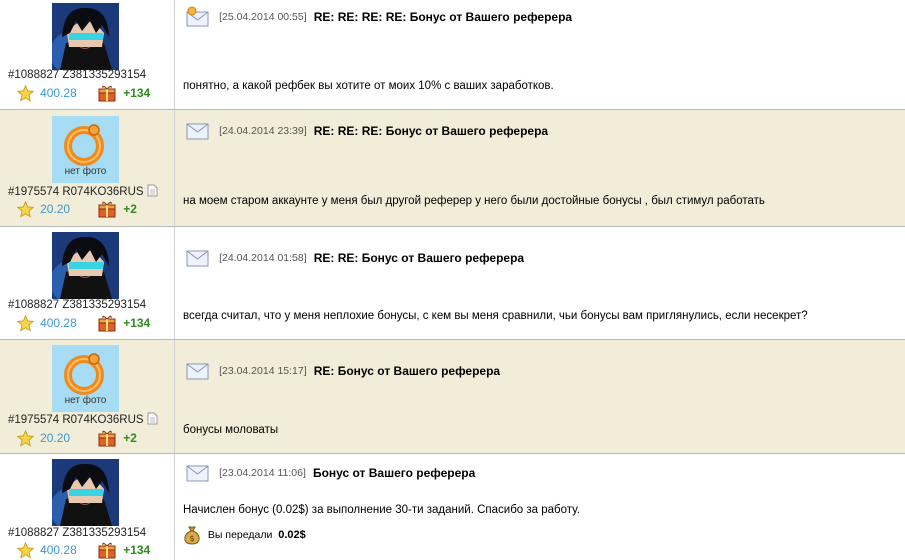  I want to click on post-subject: Бонус от Вашего реферера, so click(394, 473).